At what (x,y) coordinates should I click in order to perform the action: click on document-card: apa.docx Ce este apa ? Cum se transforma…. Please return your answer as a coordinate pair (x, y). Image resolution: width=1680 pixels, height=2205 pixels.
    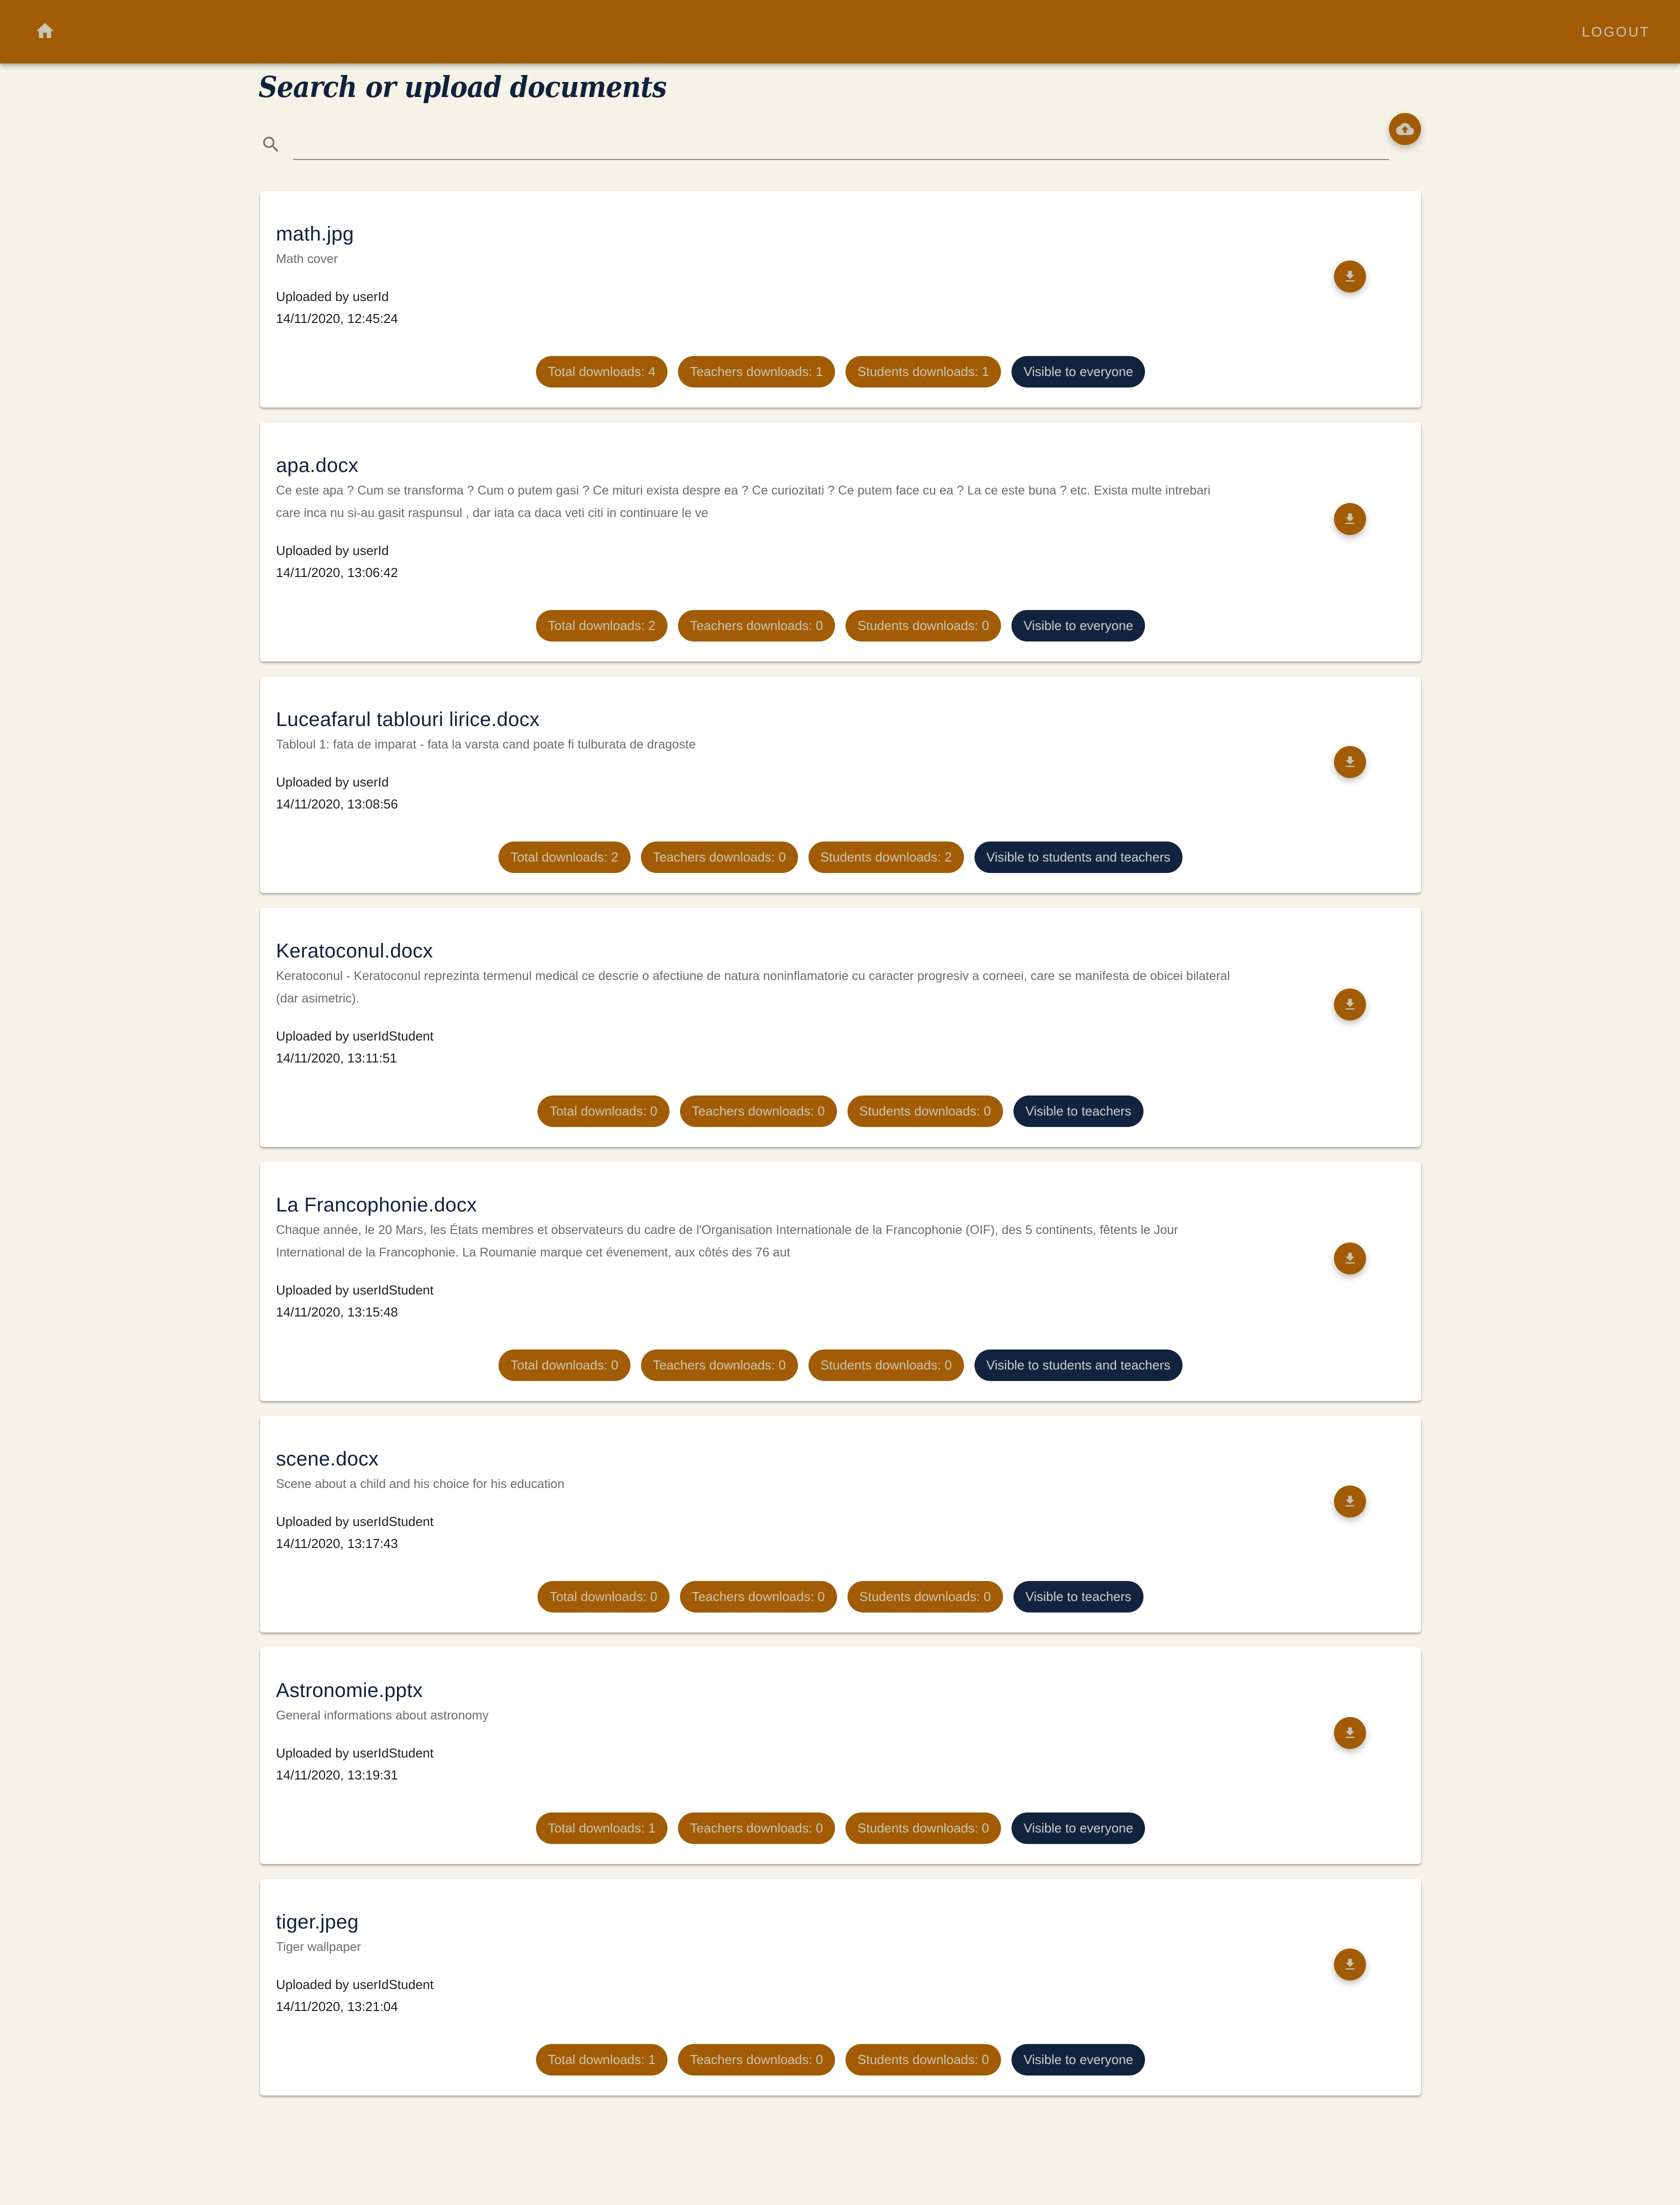
    Looking at the image, I should click on (840, 542).